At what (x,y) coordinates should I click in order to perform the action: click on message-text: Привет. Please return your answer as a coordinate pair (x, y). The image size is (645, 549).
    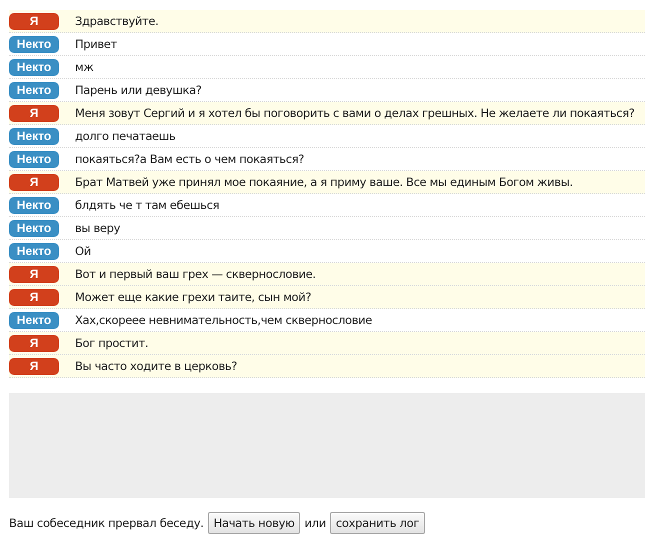
    Looking at the image, I should click on (96, 44).